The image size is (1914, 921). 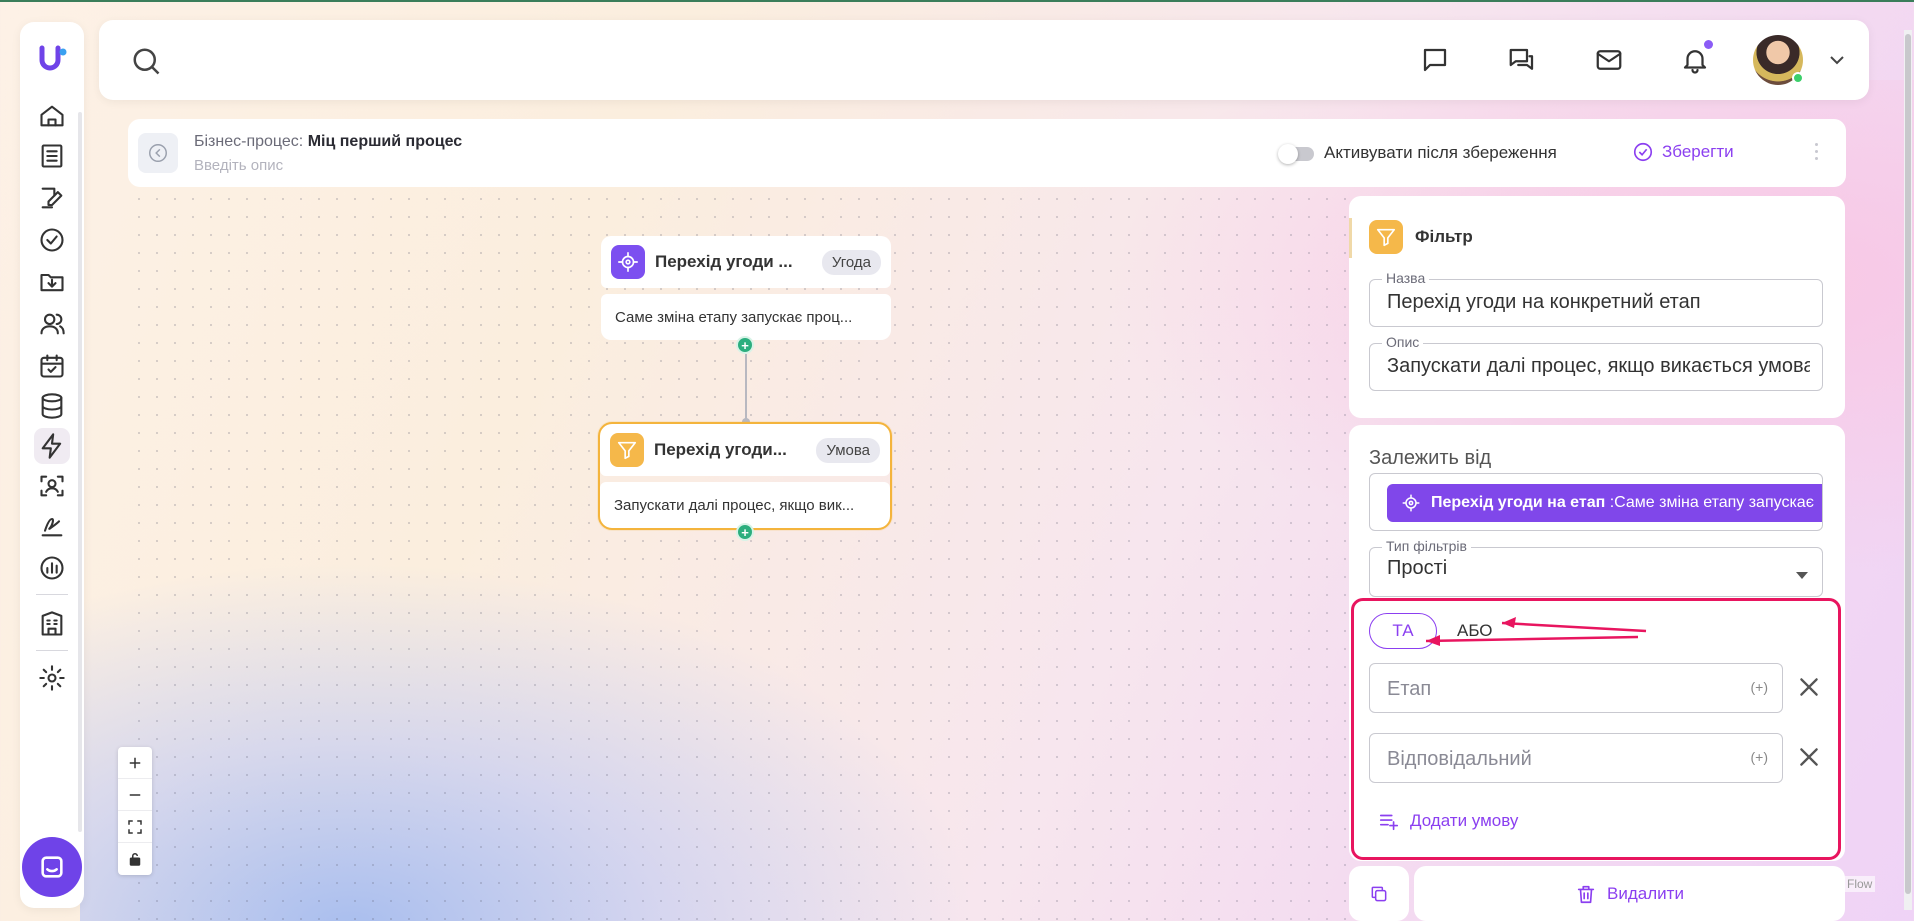 I want to click on activate-toggle-label: Активувати після збереження, so click(x=1440, y=152).